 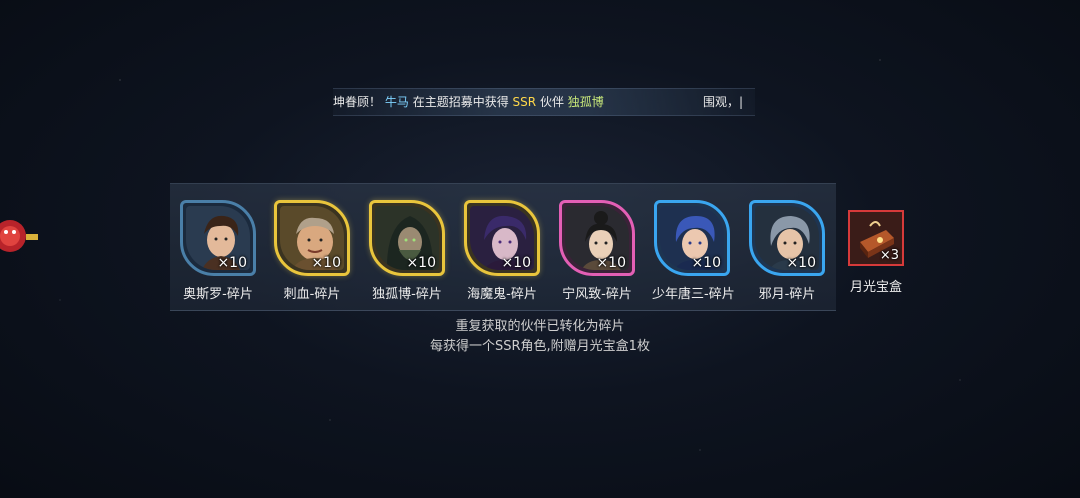 I want to click on reward-item: ×10 刺血-碎片, so click(x=312, y=251).